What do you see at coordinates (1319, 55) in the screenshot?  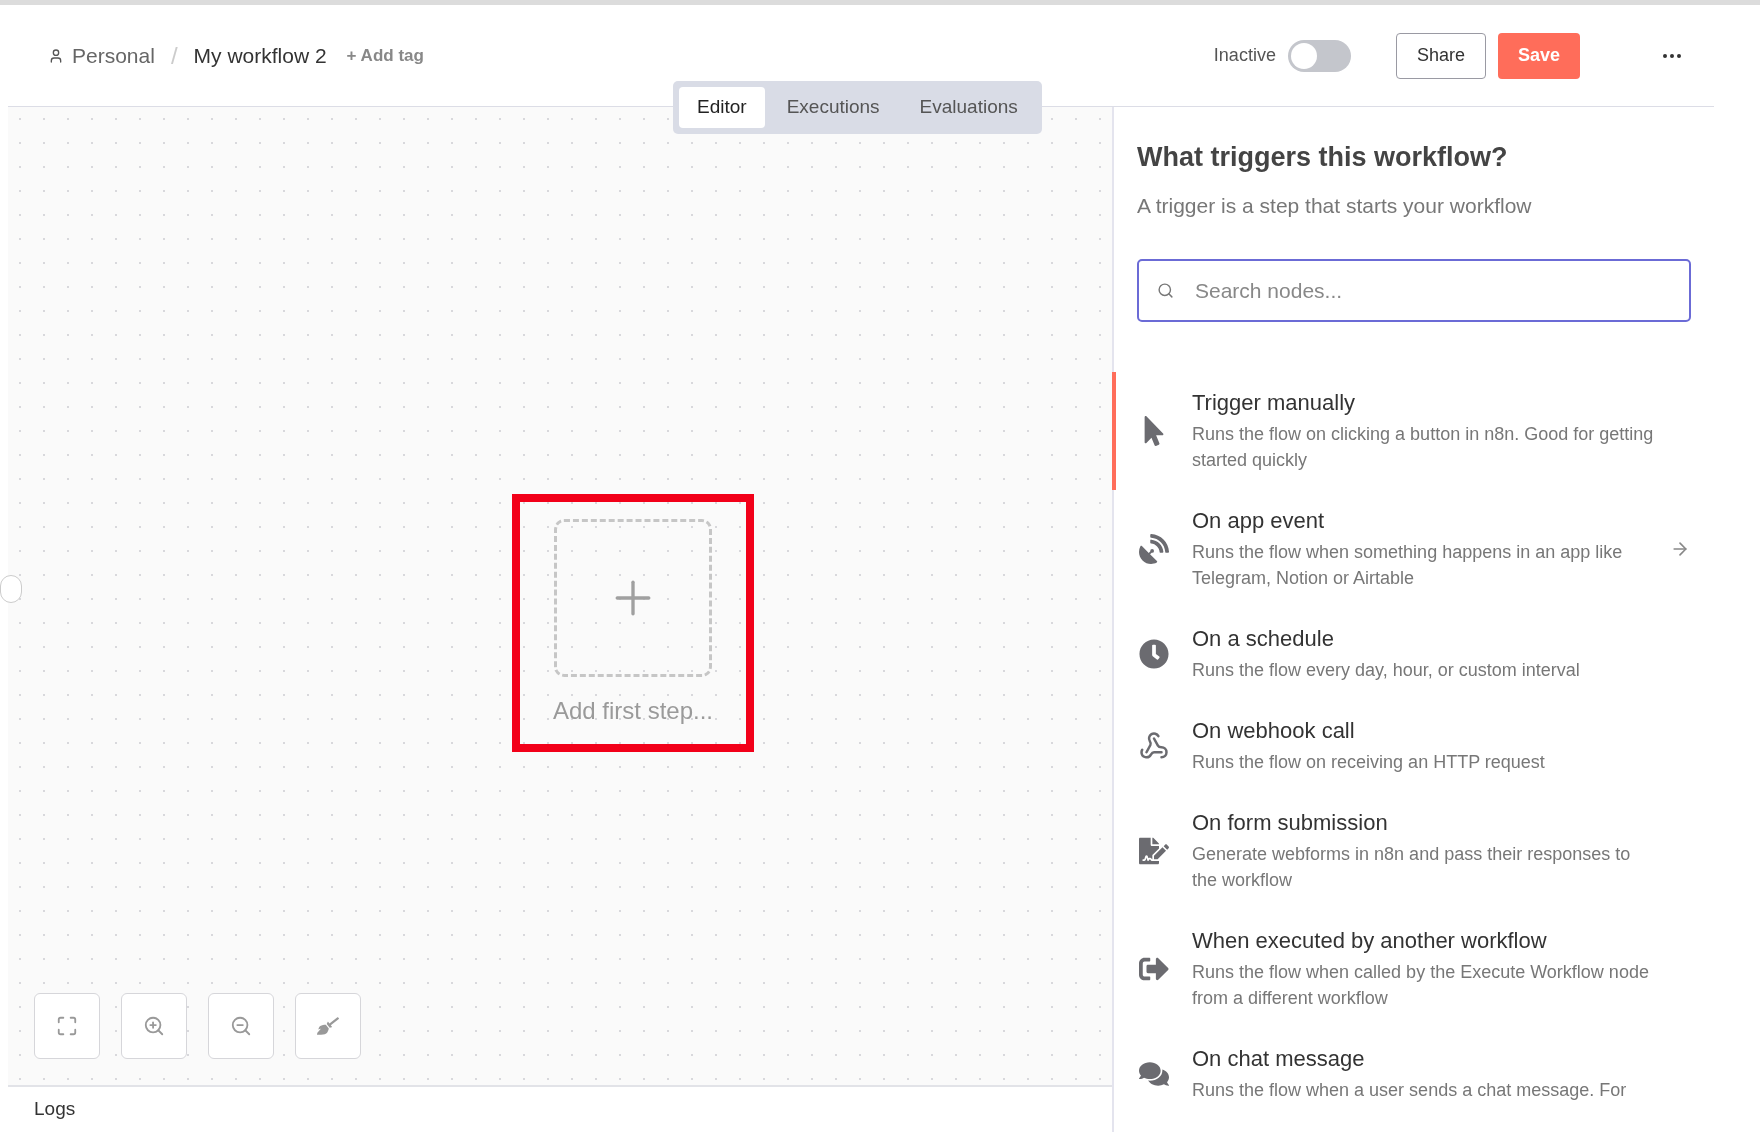 I see `active-toggle` at bounding box center [1319, 55].